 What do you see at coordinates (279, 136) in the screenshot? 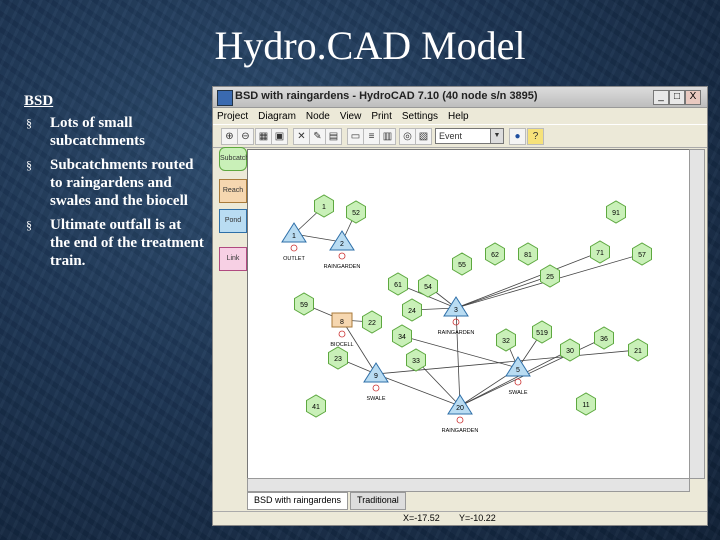
I see `arrange-icon: ▣` at bounding box center [279, 136].